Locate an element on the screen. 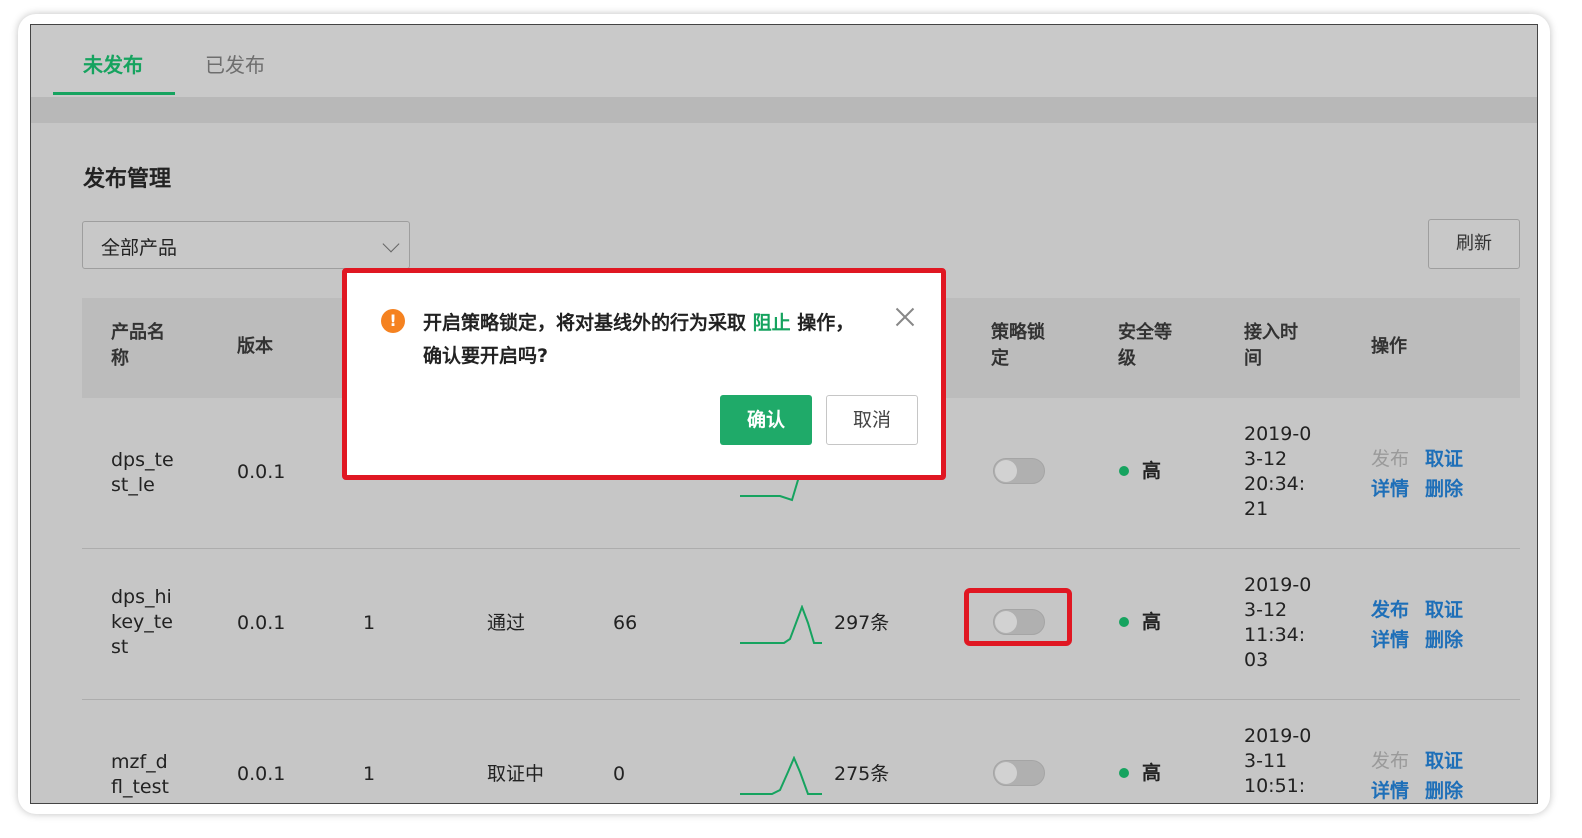 This screenshot has width=1582, height=838. count: 66 is located at coordinates (625, 623).